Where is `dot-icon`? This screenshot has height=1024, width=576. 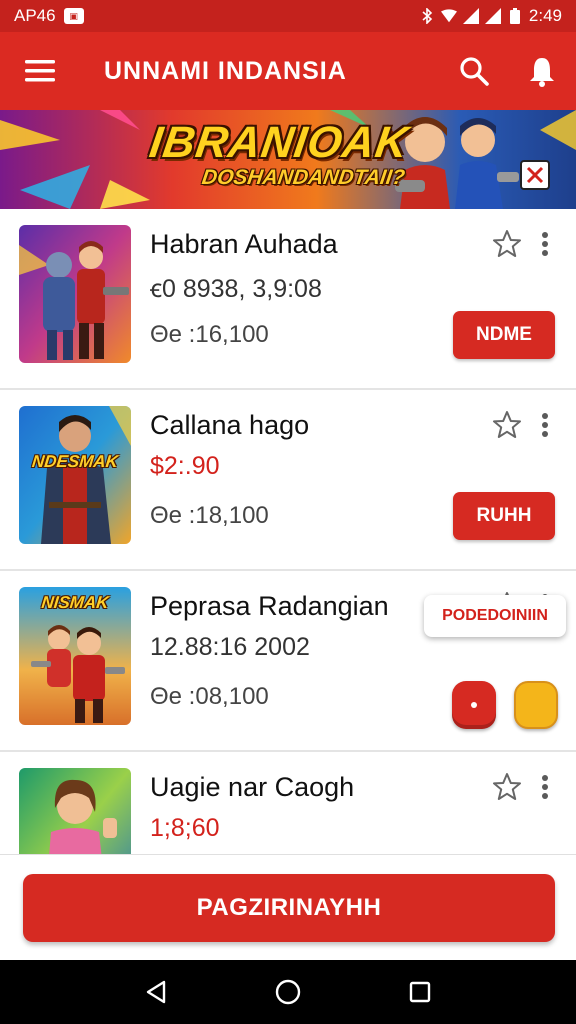 dot-icon is located at coordinates (474, 705).